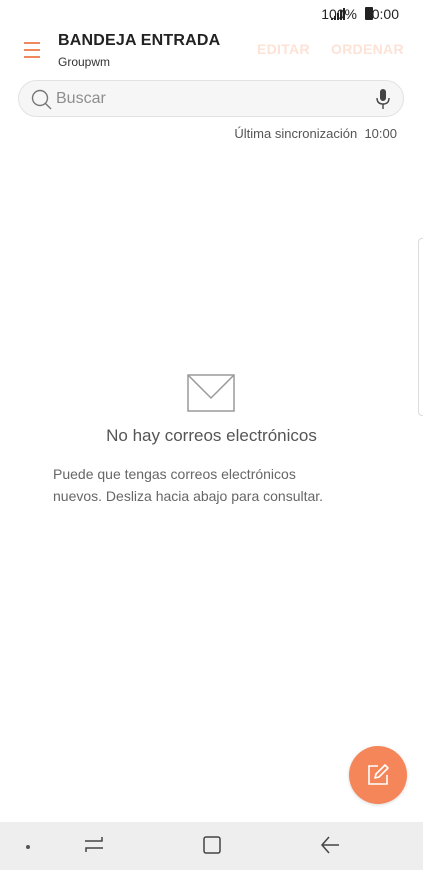 The height and width of the screenshot is (870, 423). I want to click on microphone-icon, so click(383, 99).